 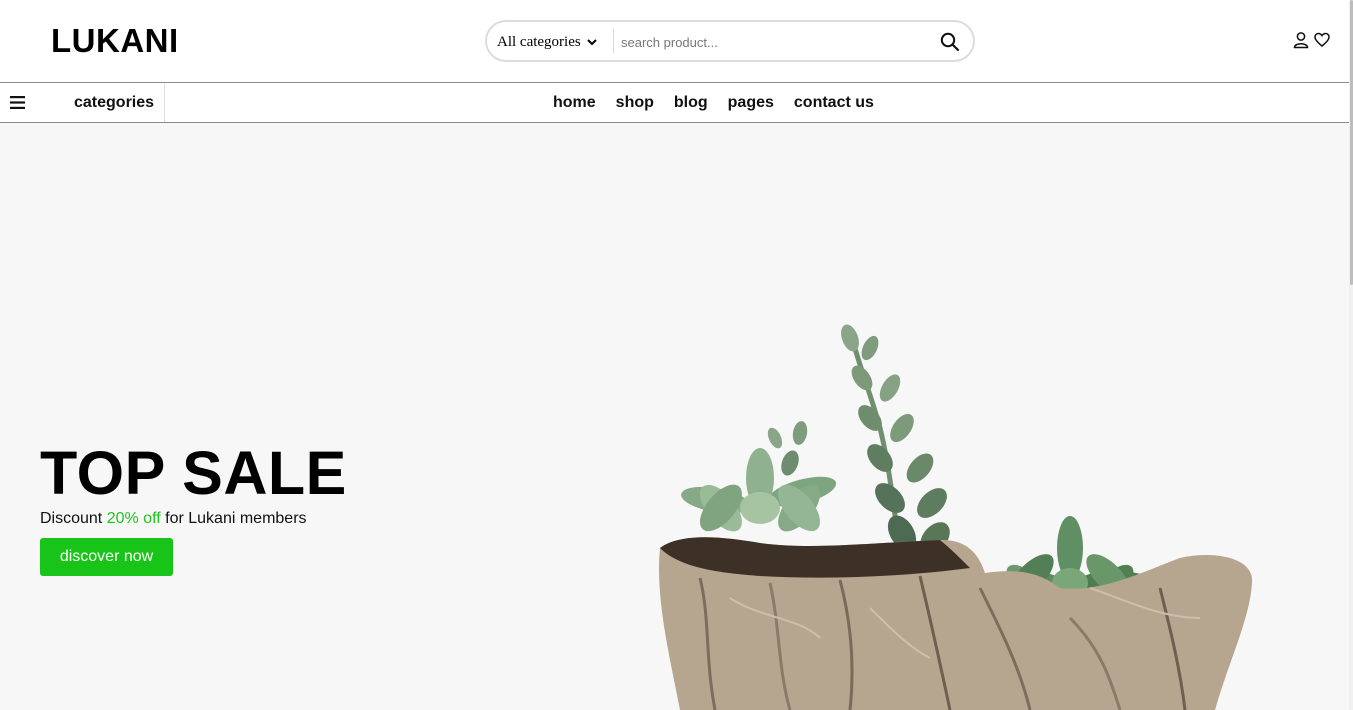 What do you see at coordinates (193, 473) in the screenshot?
I see `hero-title: TOP SALE` at bounding box center [193, 473].